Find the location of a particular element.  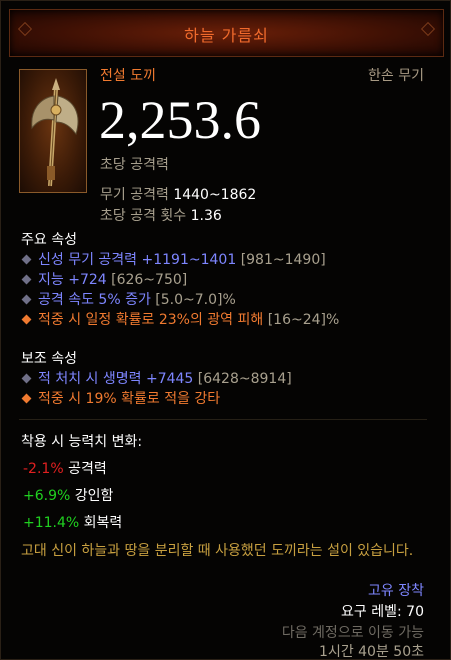

account-bound-text: 다음 계정으로 이동 가능 is located at coordinates (352, 633).